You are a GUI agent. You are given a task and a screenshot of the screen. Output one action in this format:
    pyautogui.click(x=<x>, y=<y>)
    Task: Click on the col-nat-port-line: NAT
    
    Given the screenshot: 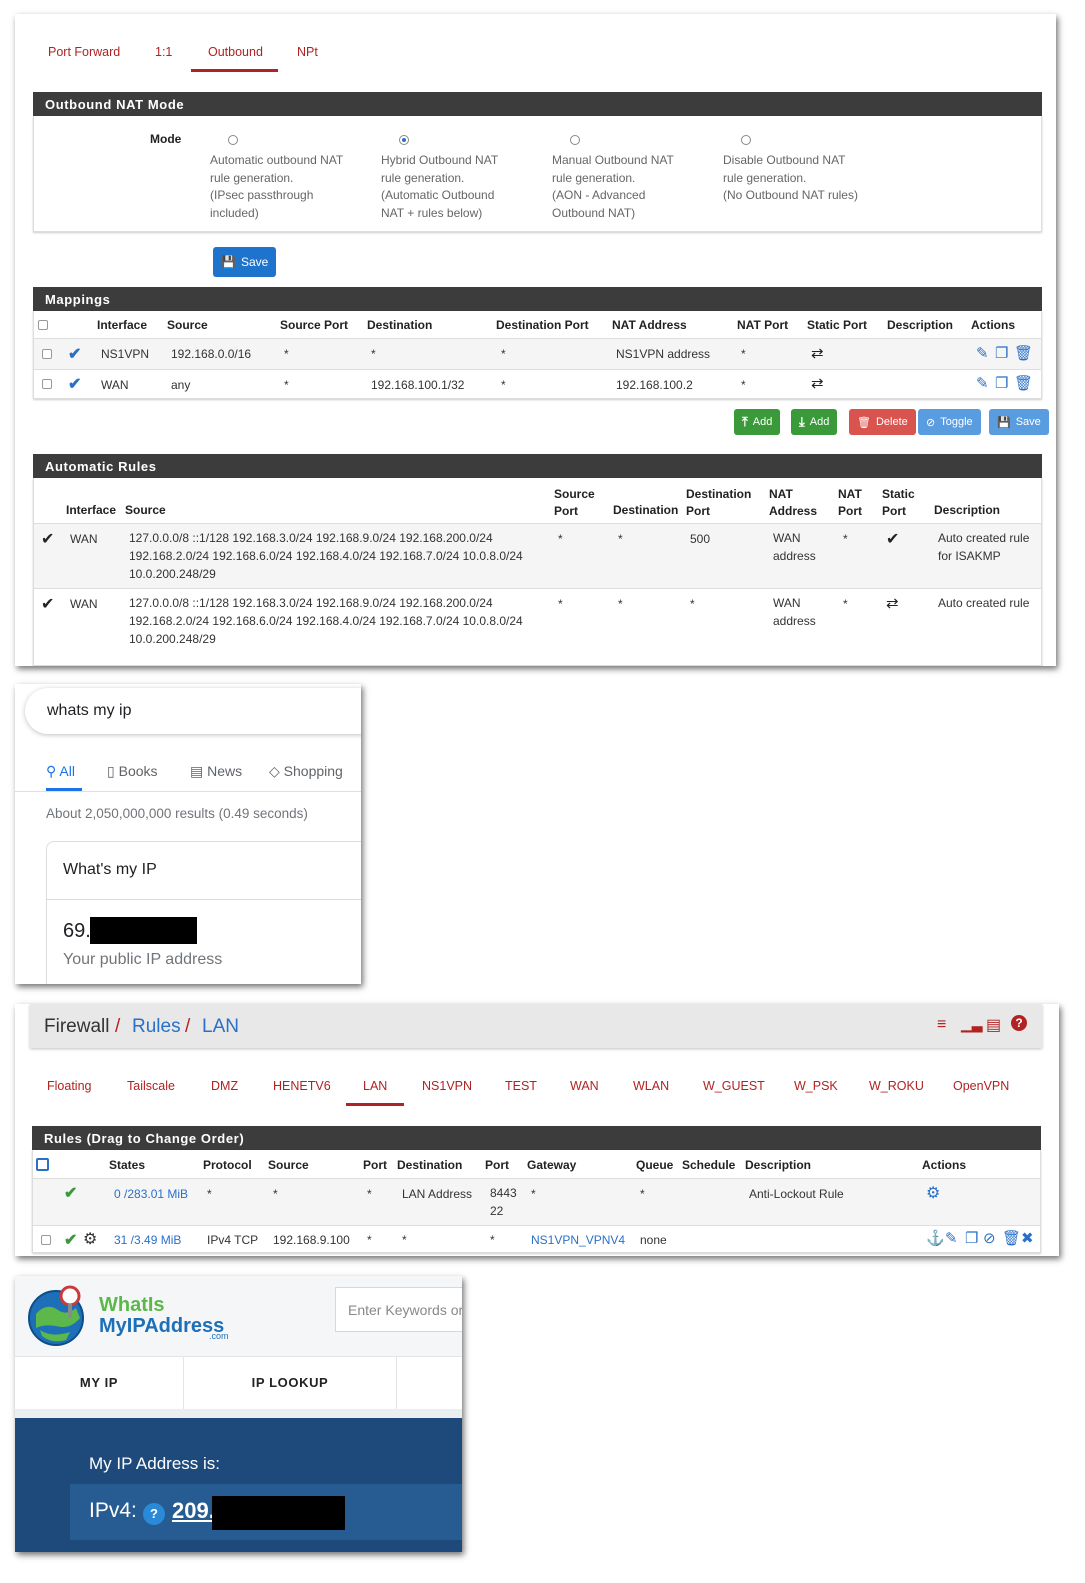 What is the action you would take?
    pyautogui.click(x=850, y=494)
    